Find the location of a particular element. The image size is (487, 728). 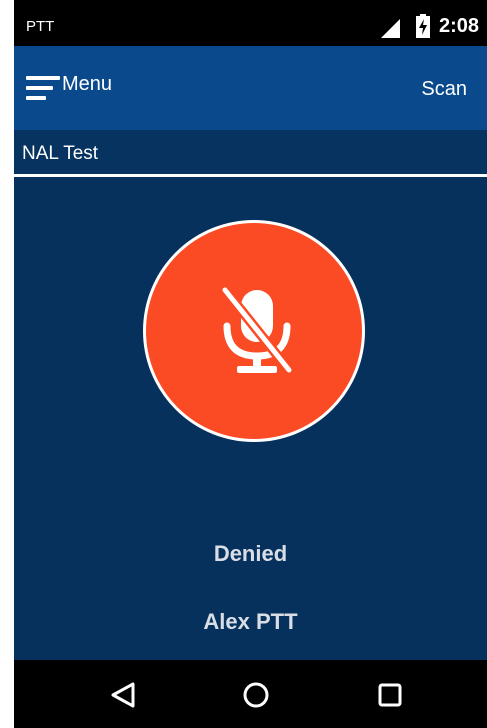

channel-header: NAL Test is located at coordinates (250, 152).